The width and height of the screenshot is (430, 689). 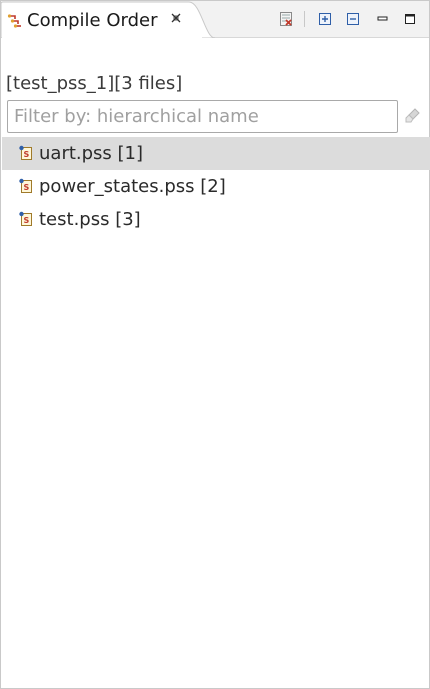 I want to click on maximize-icon, so click(x=410, y=19).